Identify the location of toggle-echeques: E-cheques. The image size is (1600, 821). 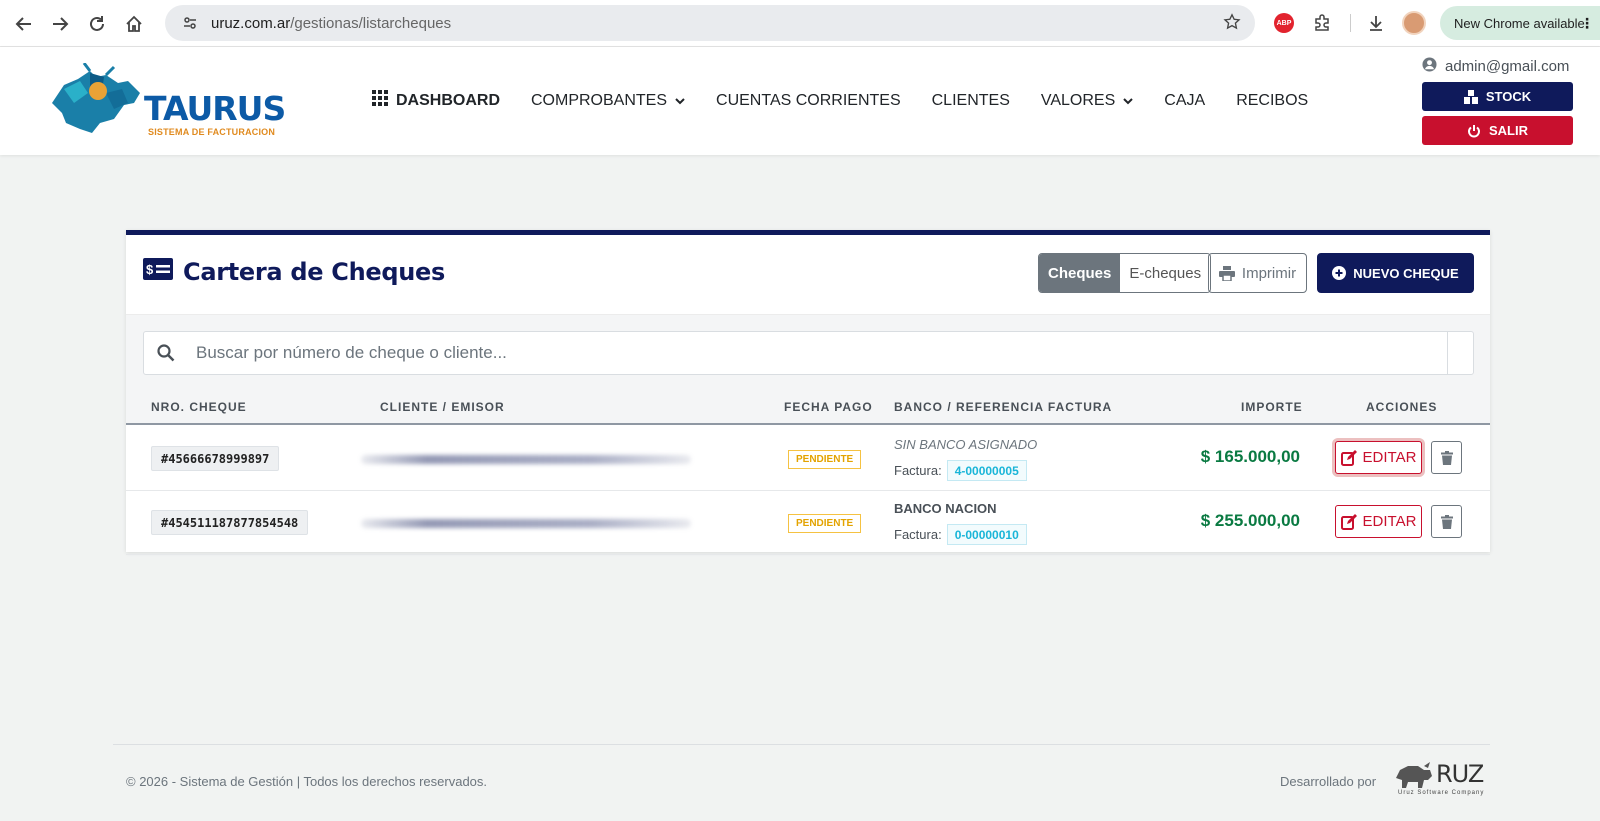
(1165, 273).